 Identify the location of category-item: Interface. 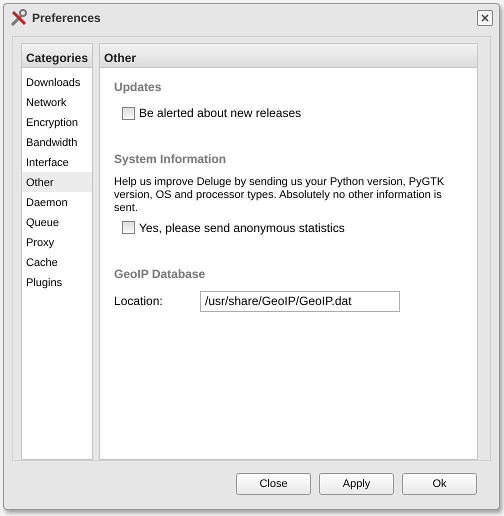
(57, 162).